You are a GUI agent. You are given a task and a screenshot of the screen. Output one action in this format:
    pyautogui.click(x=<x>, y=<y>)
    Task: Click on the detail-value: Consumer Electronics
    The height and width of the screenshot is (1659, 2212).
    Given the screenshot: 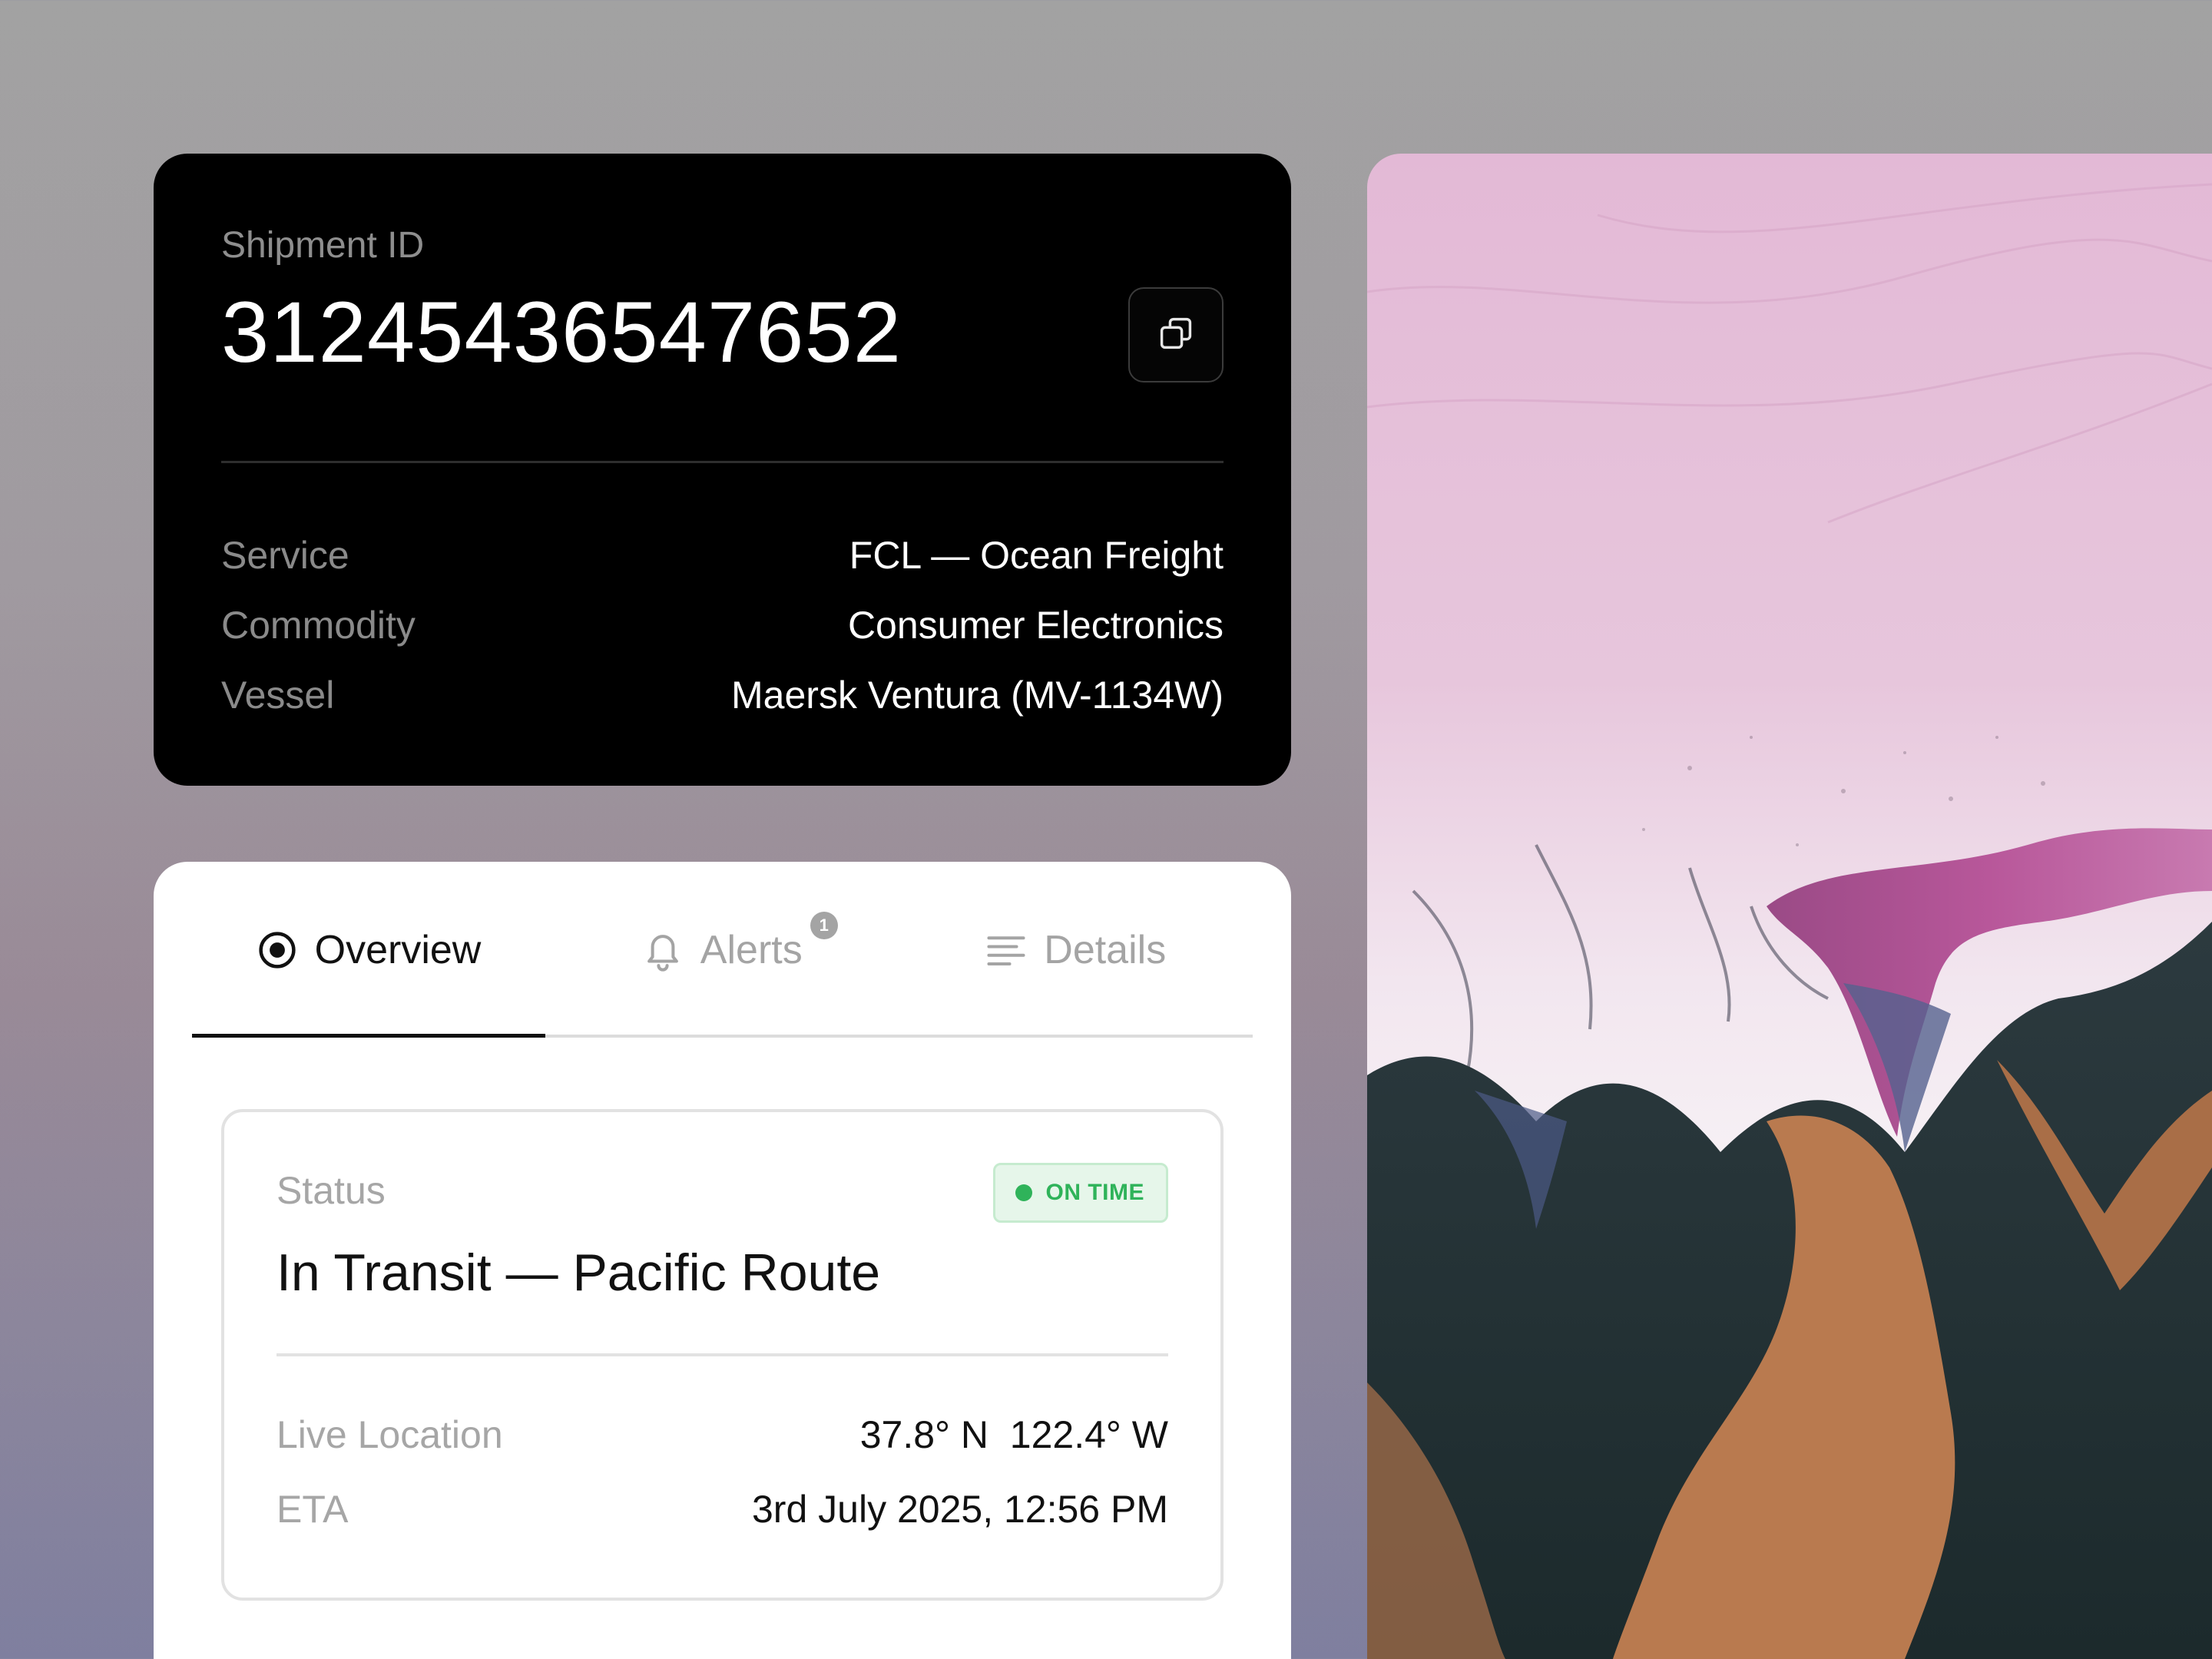 What is the action you would take?
    pyautogui.click(x=1036, y=625)
    